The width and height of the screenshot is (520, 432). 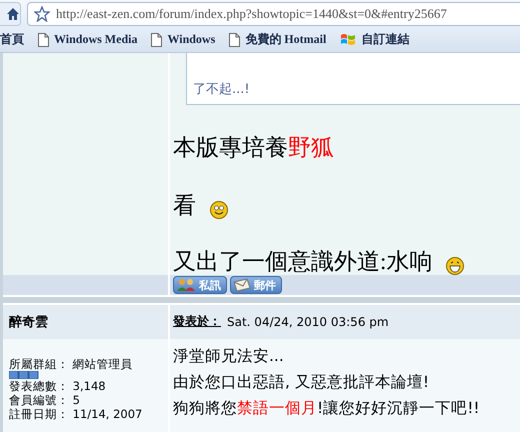 What do you see at coordinates (253, 147) in the screenshot?
I see `post-text: 本版專培養野狐` at bounding box center [253, 147].